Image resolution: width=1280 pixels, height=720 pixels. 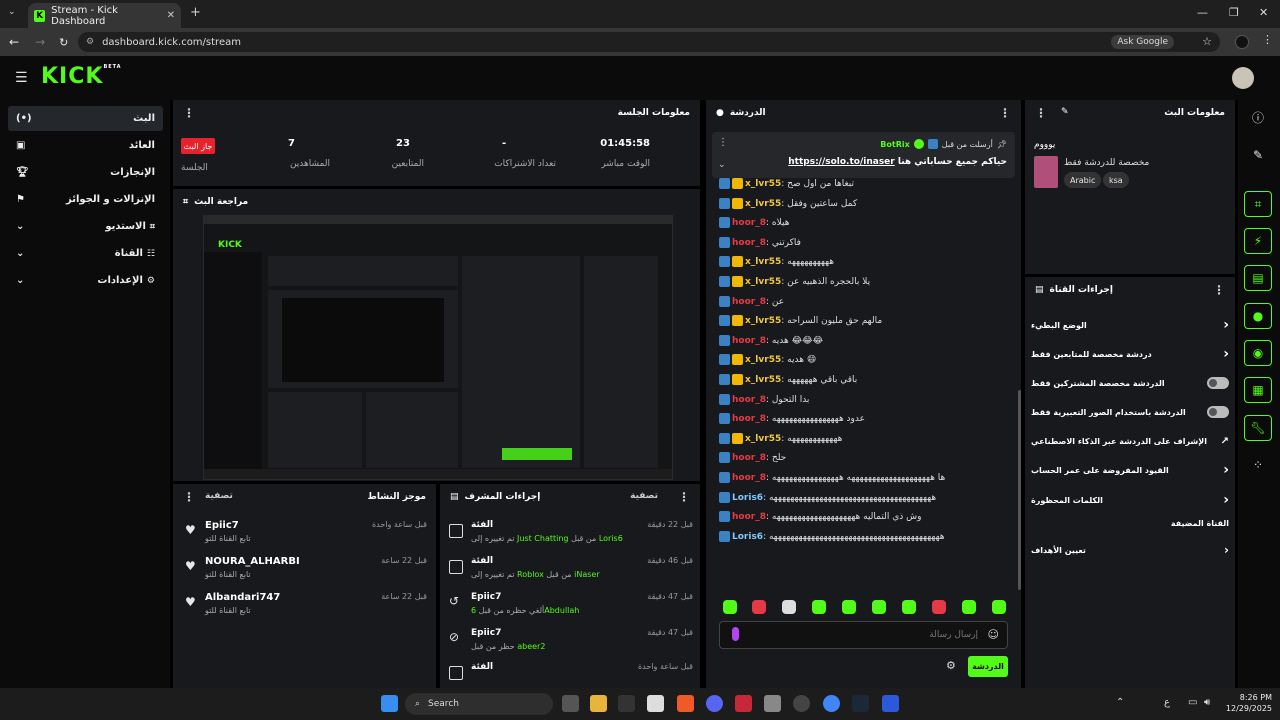 What do you see at coordinates (685, 703) in the screenshot?
I see `brave-icon` at bounding box center [685, 703].